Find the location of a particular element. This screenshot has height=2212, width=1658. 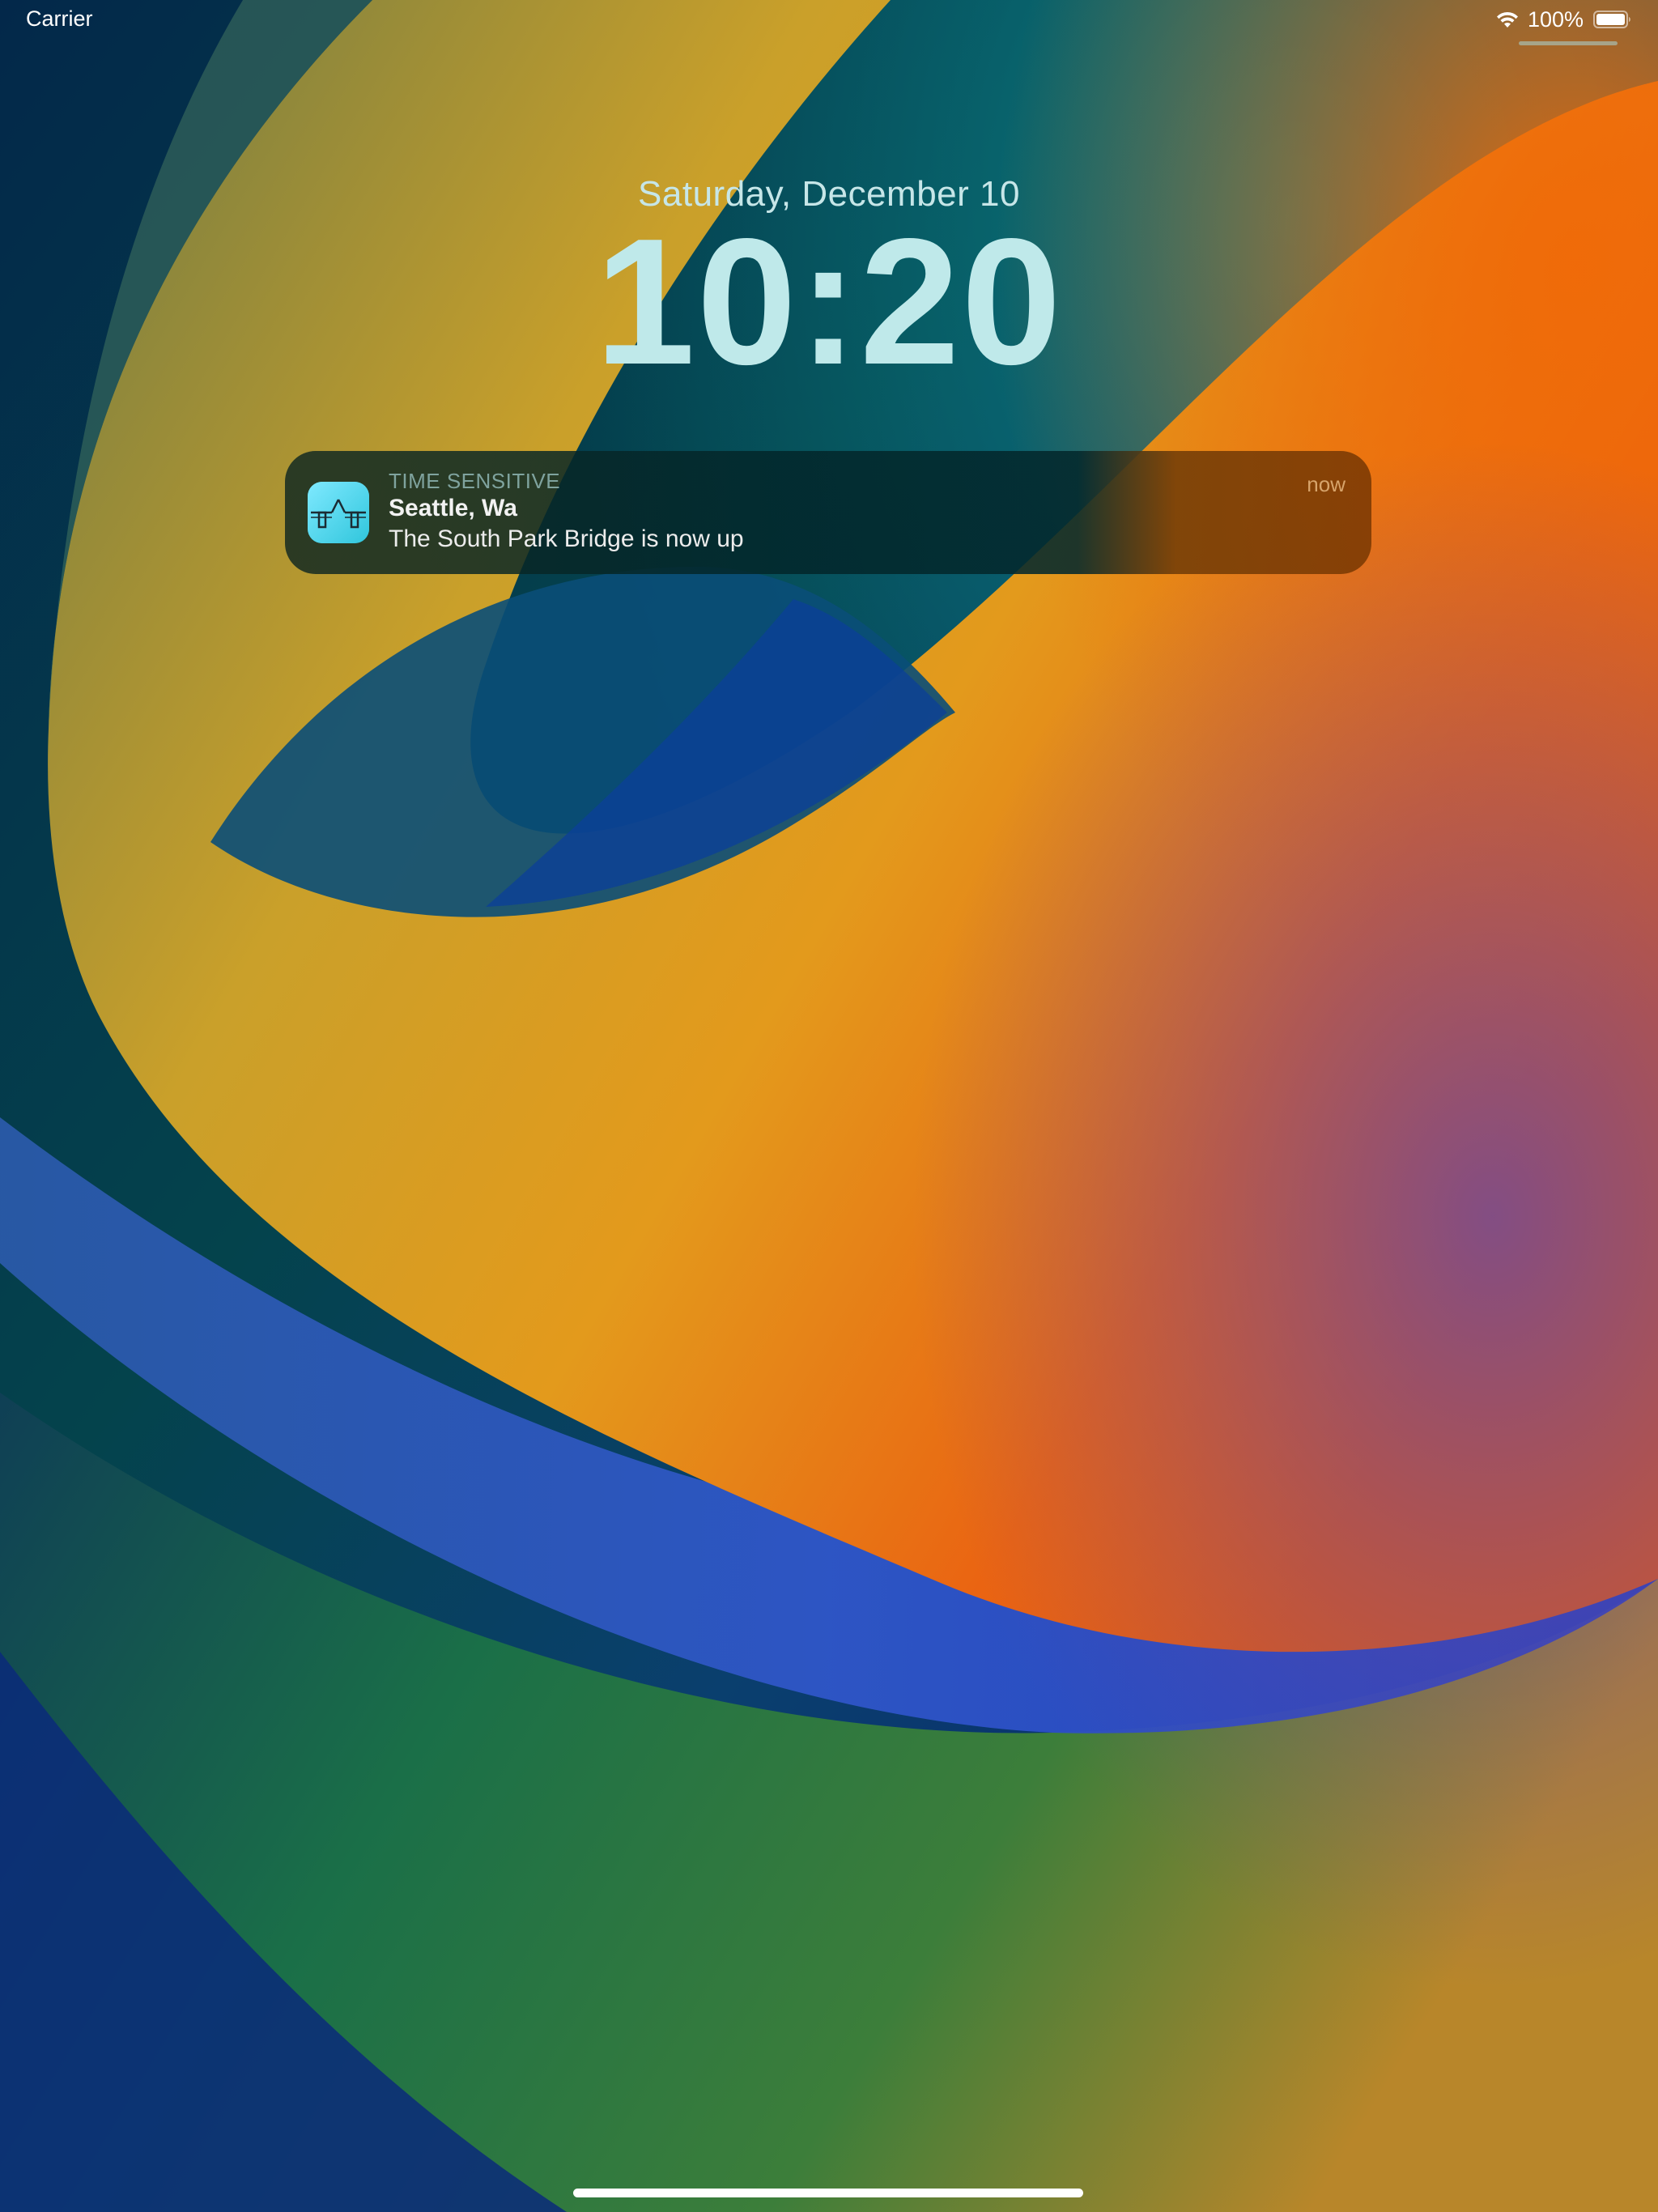

notification-body: The South Park Bridge is now up is located at coordinates (566, 539).